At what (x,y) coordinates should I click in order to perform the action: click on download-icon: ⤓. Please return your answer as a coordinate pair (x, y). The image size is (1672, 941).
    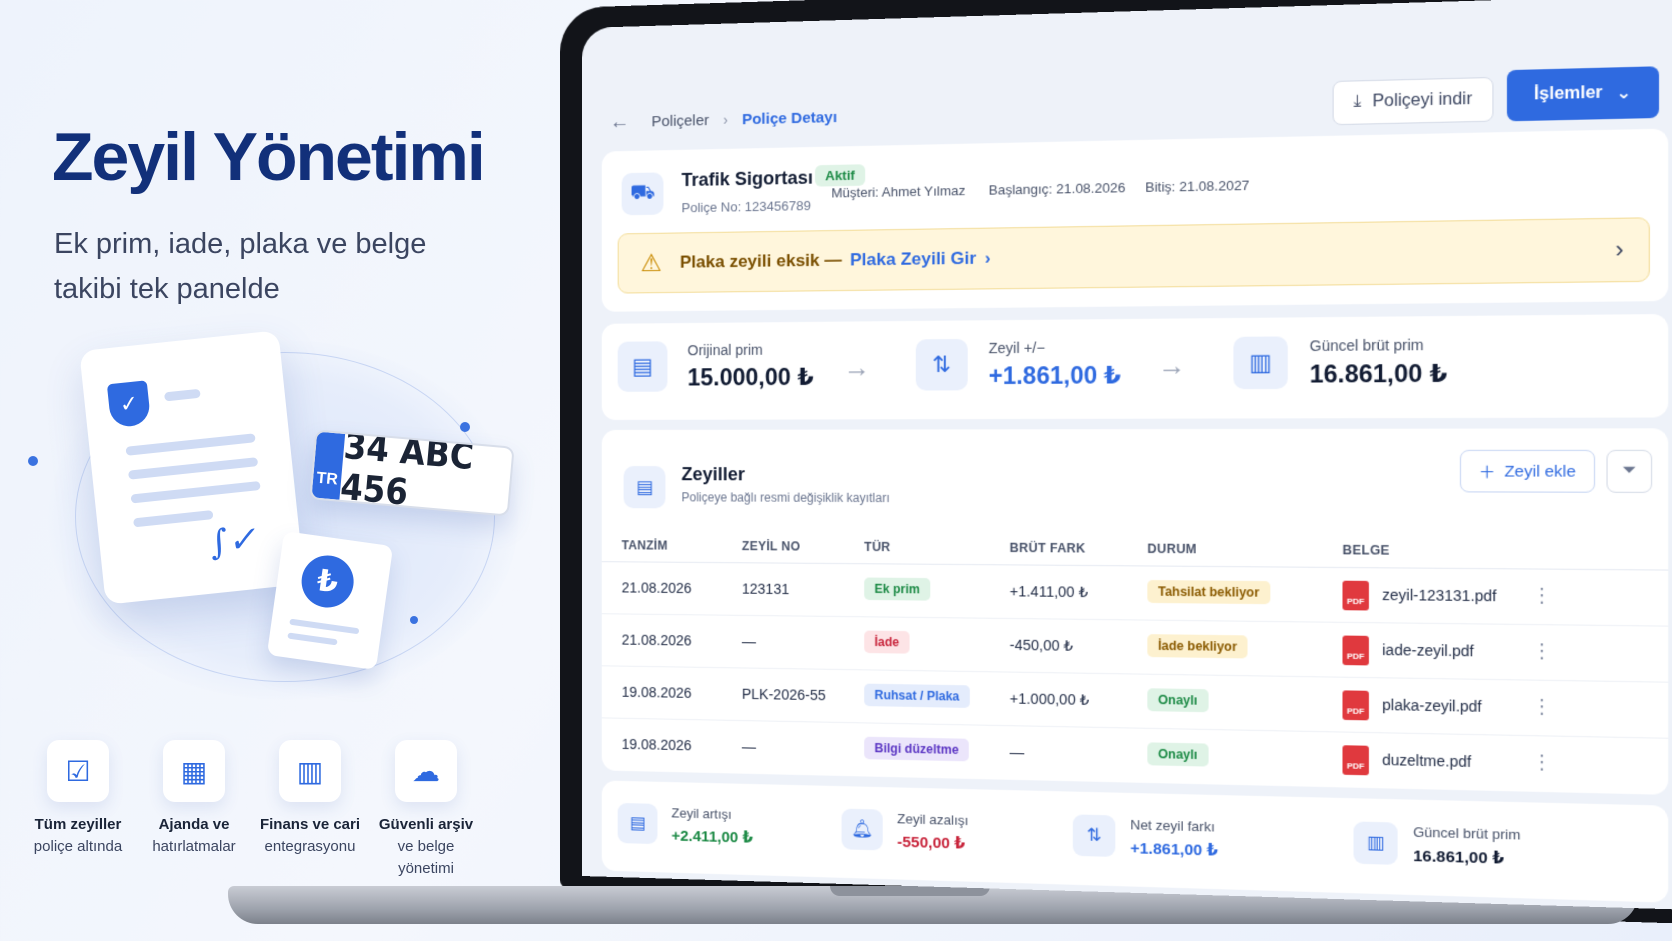
    Looking at the image, I should click on (1357, 102).